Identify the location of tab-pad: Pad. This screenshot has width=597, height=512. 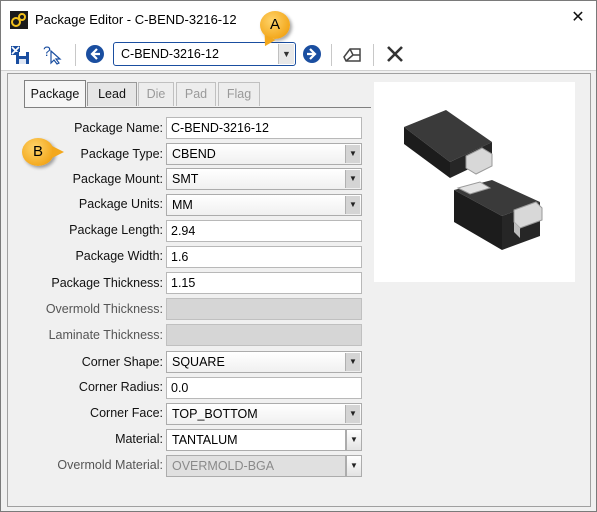
(196, 94).